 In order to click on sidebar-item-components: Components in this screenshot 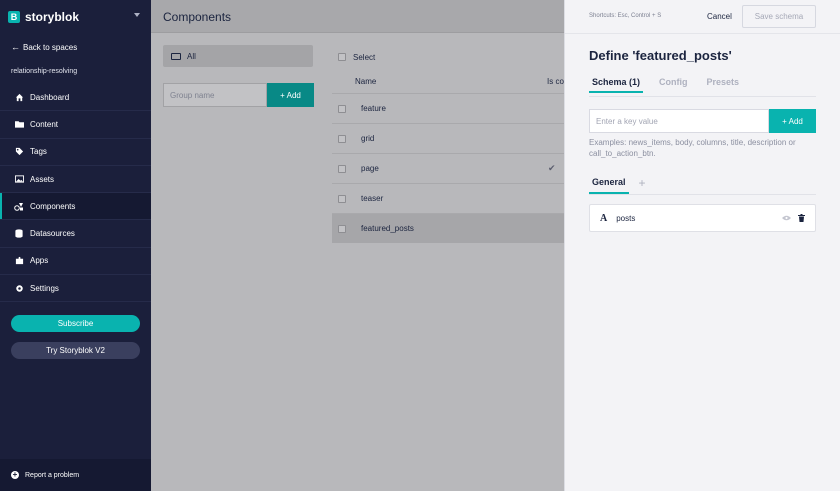, I will do `click(75, 207)`.